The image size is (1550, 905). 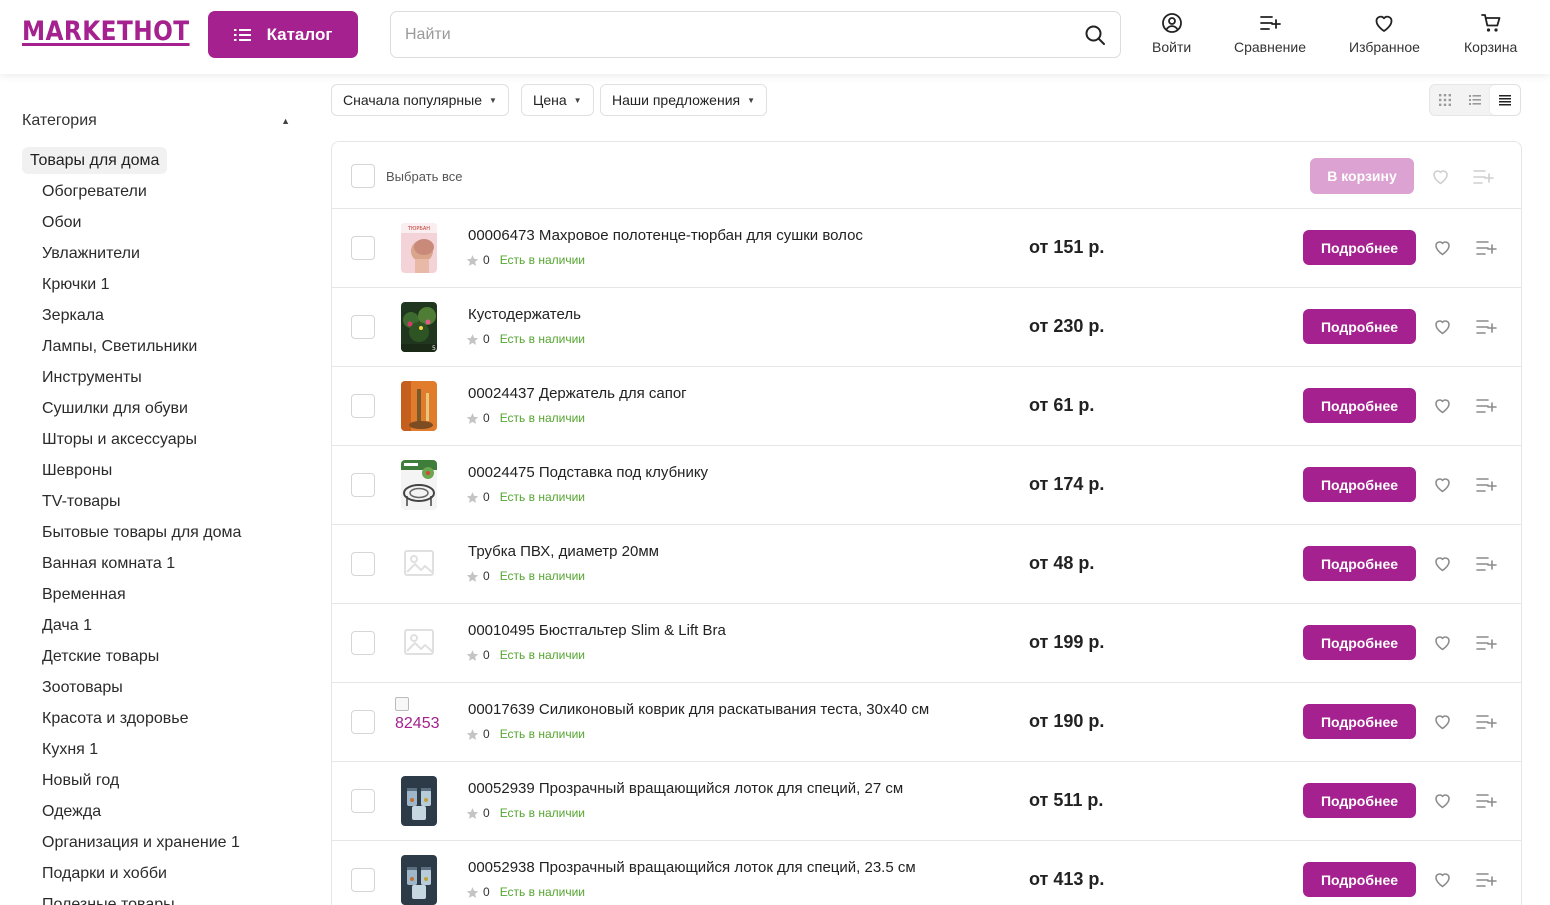 What do you see at coordinates (177, 346) in the screenshot?
I see `category-item: Лампы, Светильники` at bounding box center [177, 346].